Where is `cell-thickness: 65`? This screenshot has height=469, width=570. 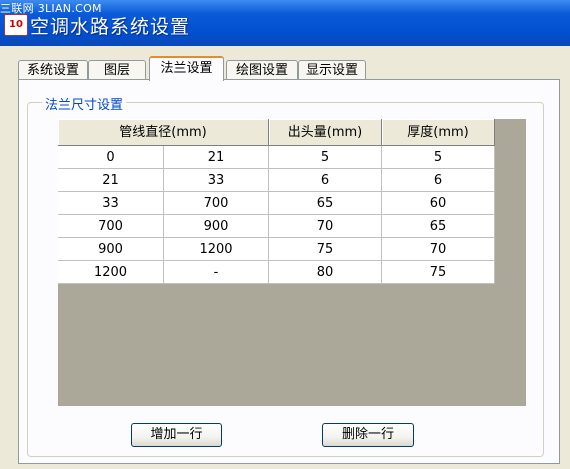 cell-thickness: 65 is located at coordinates (438, 226).